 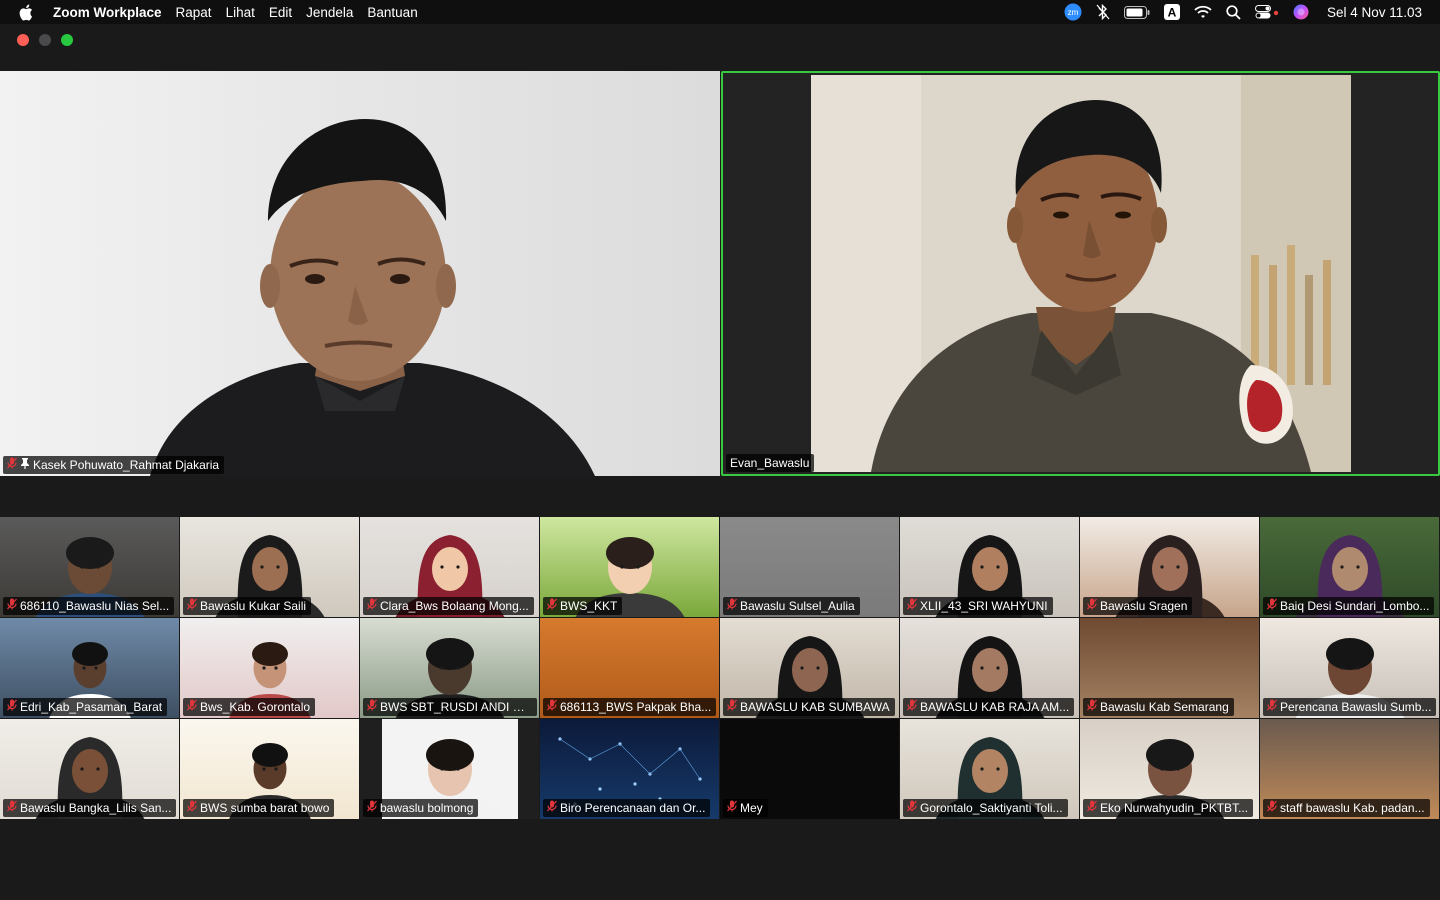 What do you see at coordinates (23, 40) in the screenshot?
I see `window-close-button` at bounding box center [23, 40].